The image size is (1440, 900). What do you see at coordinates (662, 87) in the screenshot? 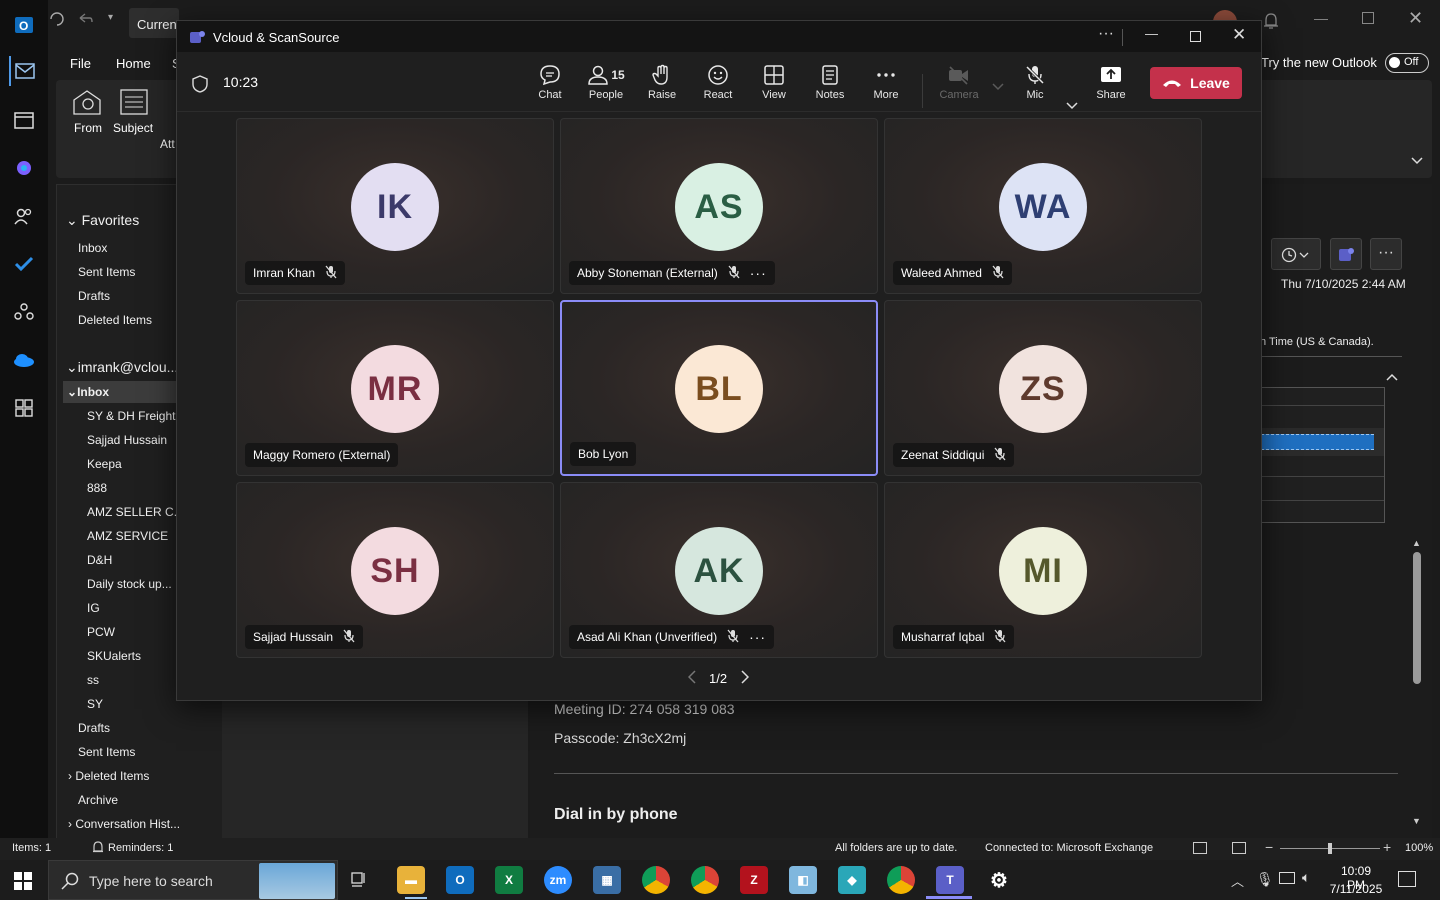
I see `raise-hand-button: Raise` at bounding box center [662, 87].